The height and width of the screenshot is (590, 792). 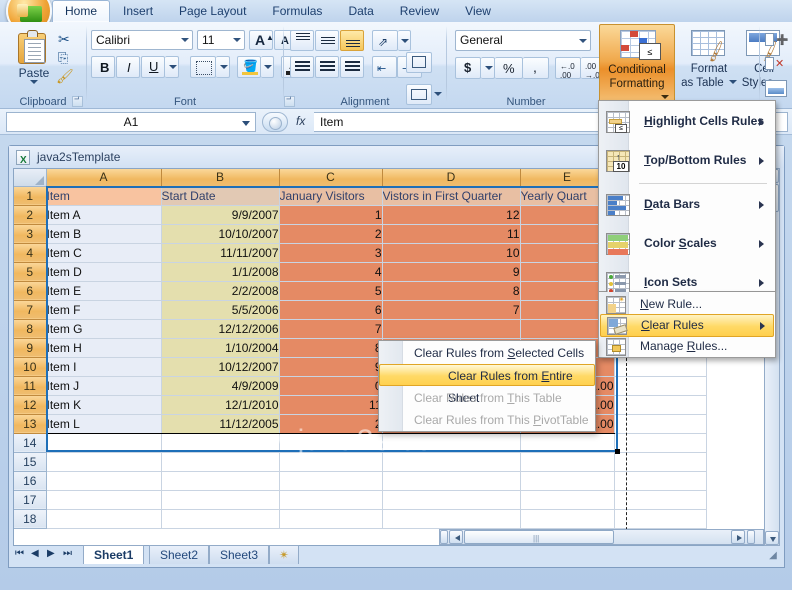 I want to click on cell-b10: 10/12/2007, so click(x=220, y=367).